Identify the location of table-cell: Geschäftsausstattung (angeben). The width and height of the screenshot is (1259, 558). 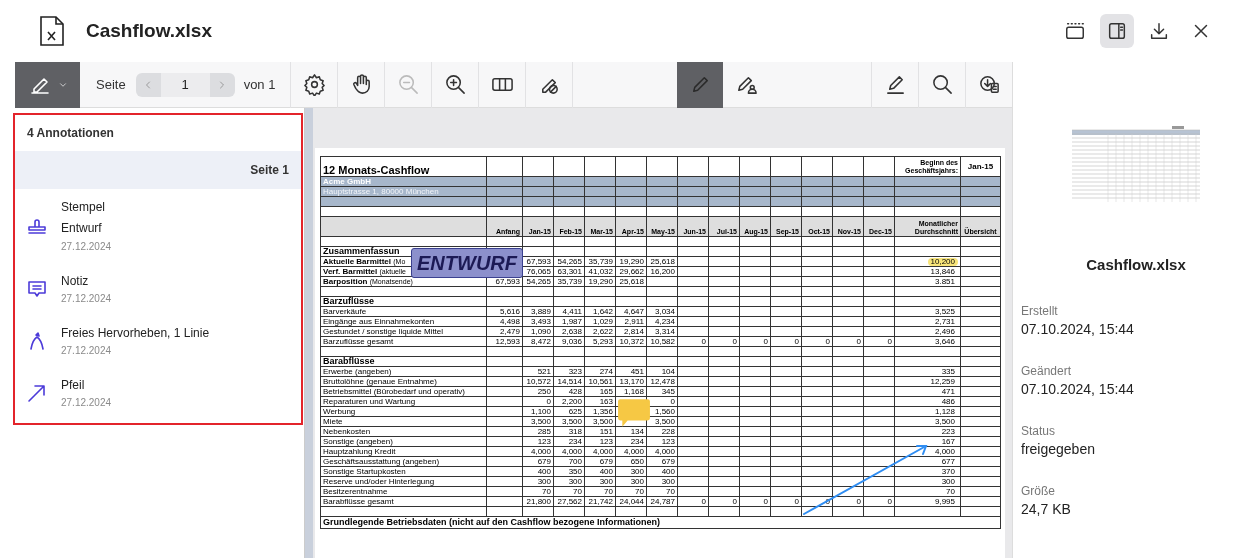
(381, 461).